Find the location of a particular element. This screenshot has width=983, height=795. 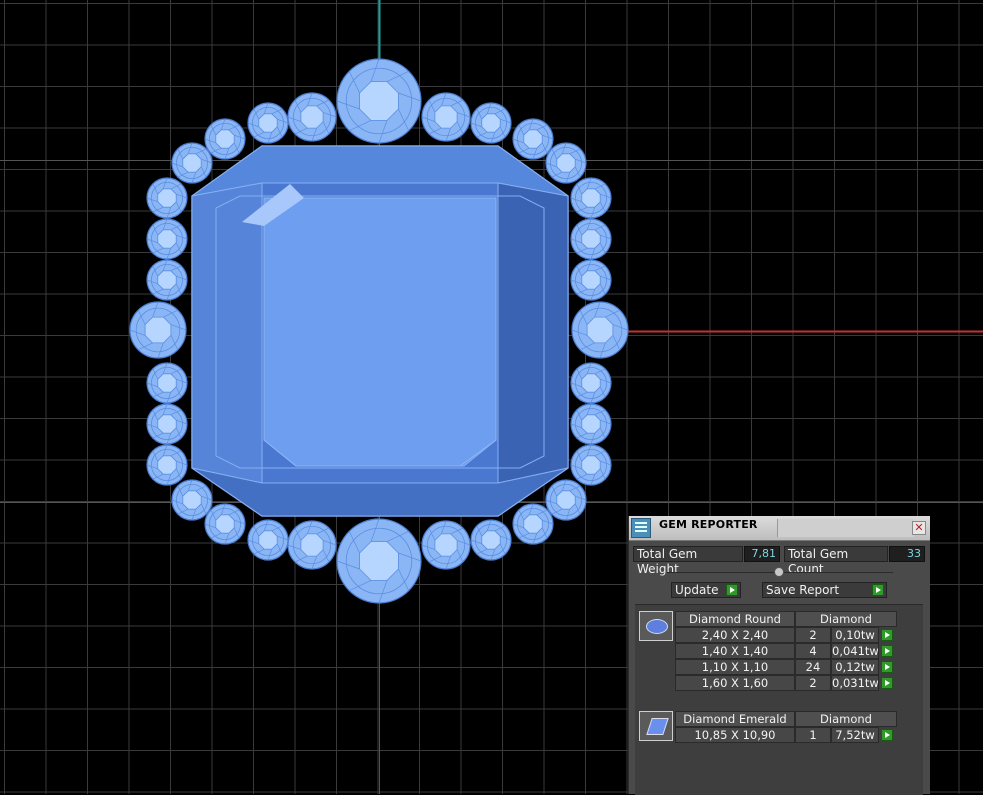

titlebar-drag-area is located at coordinates (845, 528).